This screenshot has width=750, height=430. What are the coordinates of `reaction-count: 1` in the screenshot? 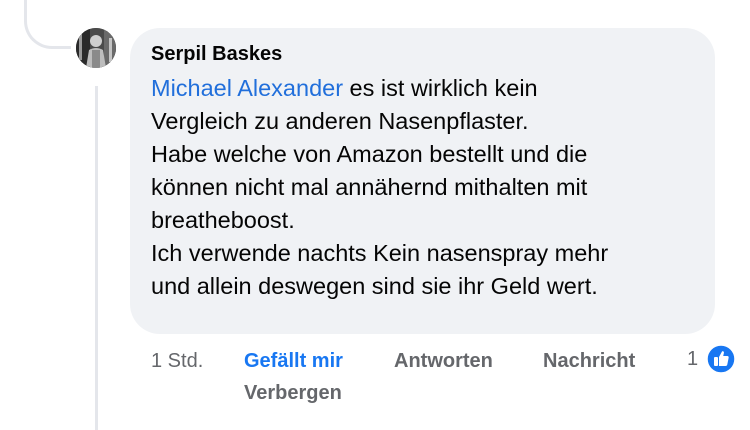 It's located at (692, 359).